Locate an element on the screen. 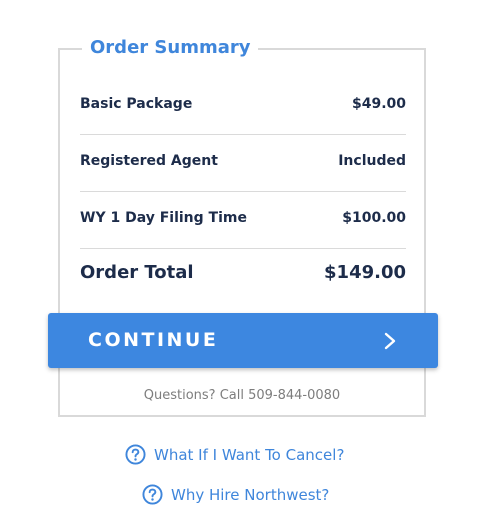  line-item-filing-time: WY 1 Day Filing Time $100.00 is located at coordinates (243, 218).